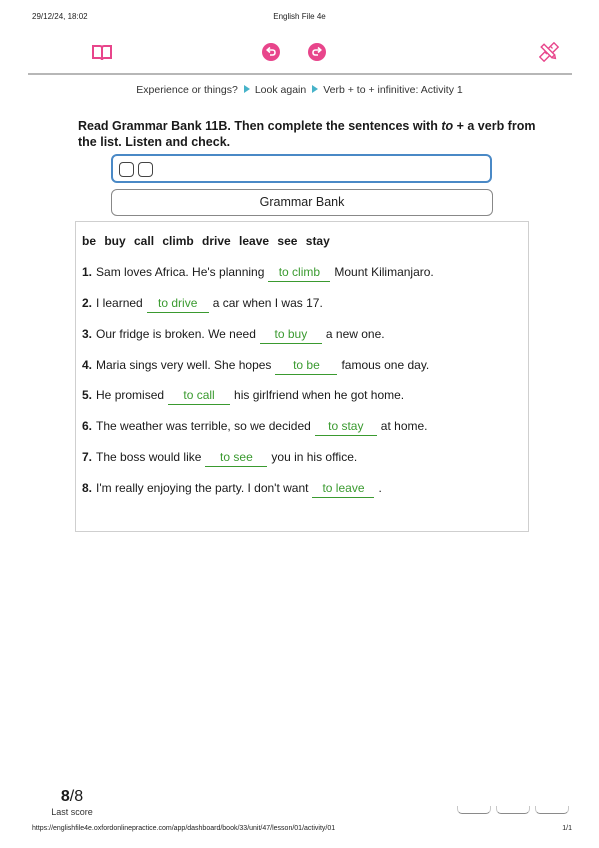 The image size is (599, 848). I want to click on item-text-before: Our fridge is broken. We need, so click(176, 334).